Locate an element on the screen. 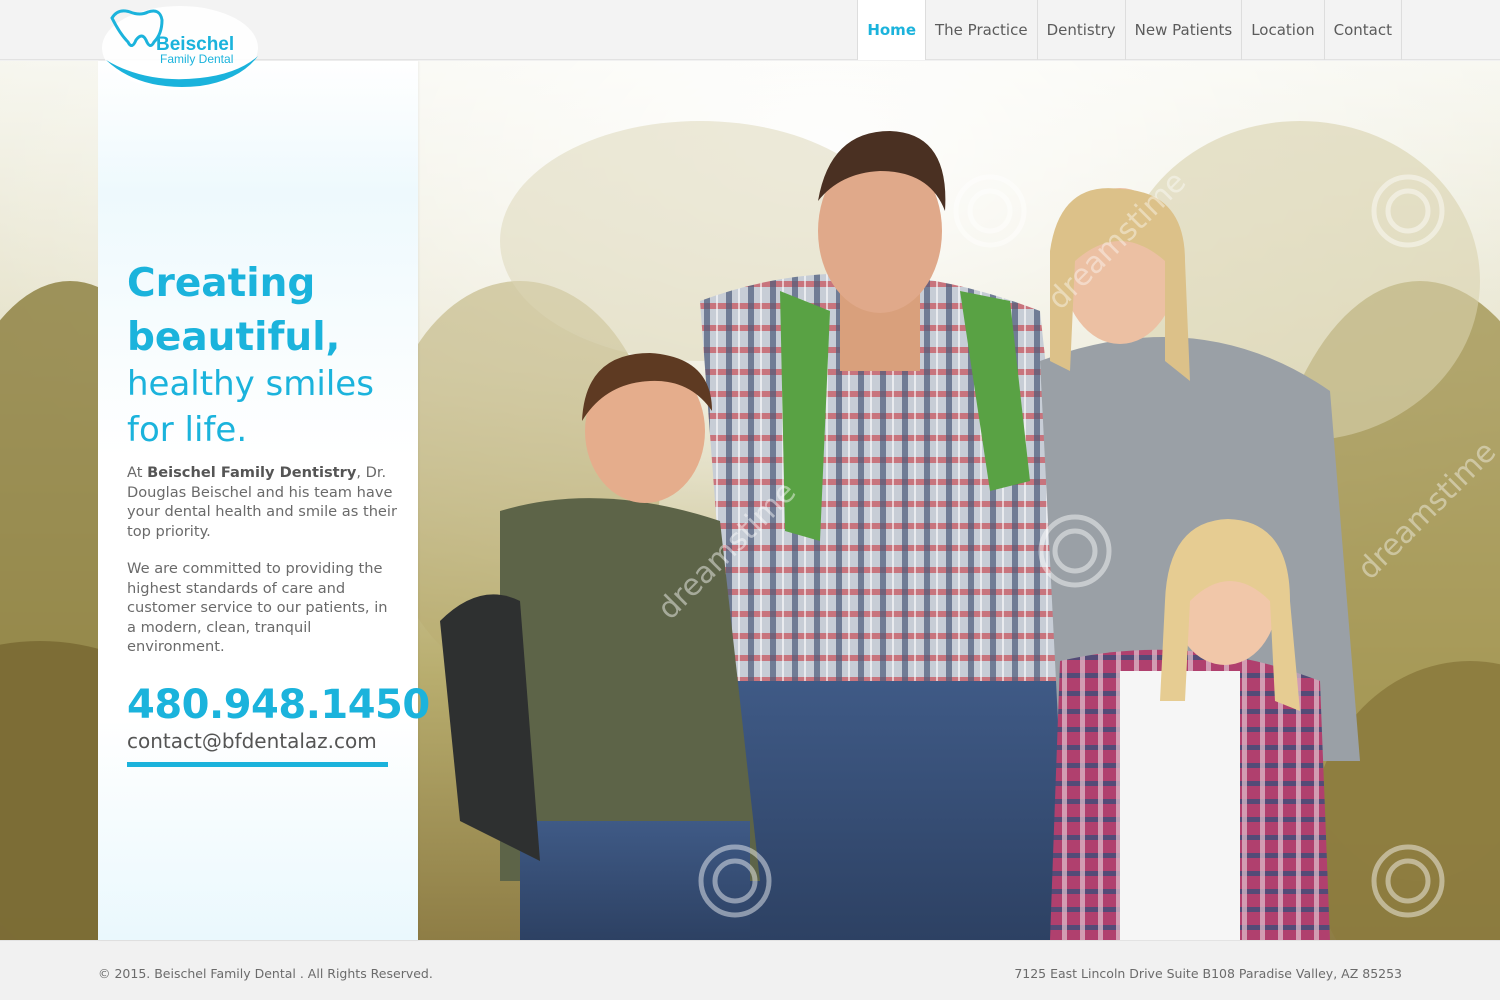  headline-line-1: Creating is located at coordinates (221, 283).